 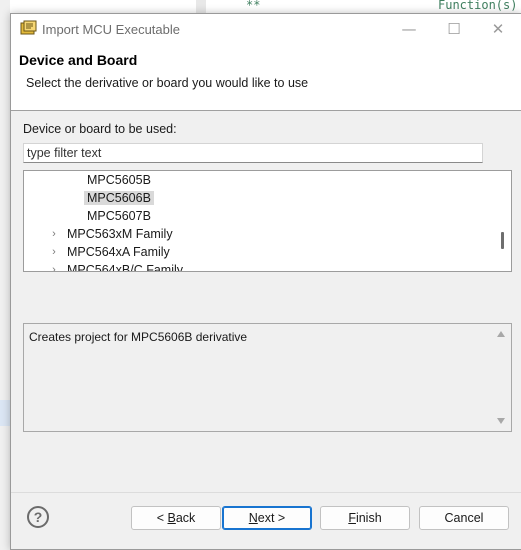 I want to click on tree-item-mpc564xa-family: › MPC564xA Family, so click(x=110, y=252).